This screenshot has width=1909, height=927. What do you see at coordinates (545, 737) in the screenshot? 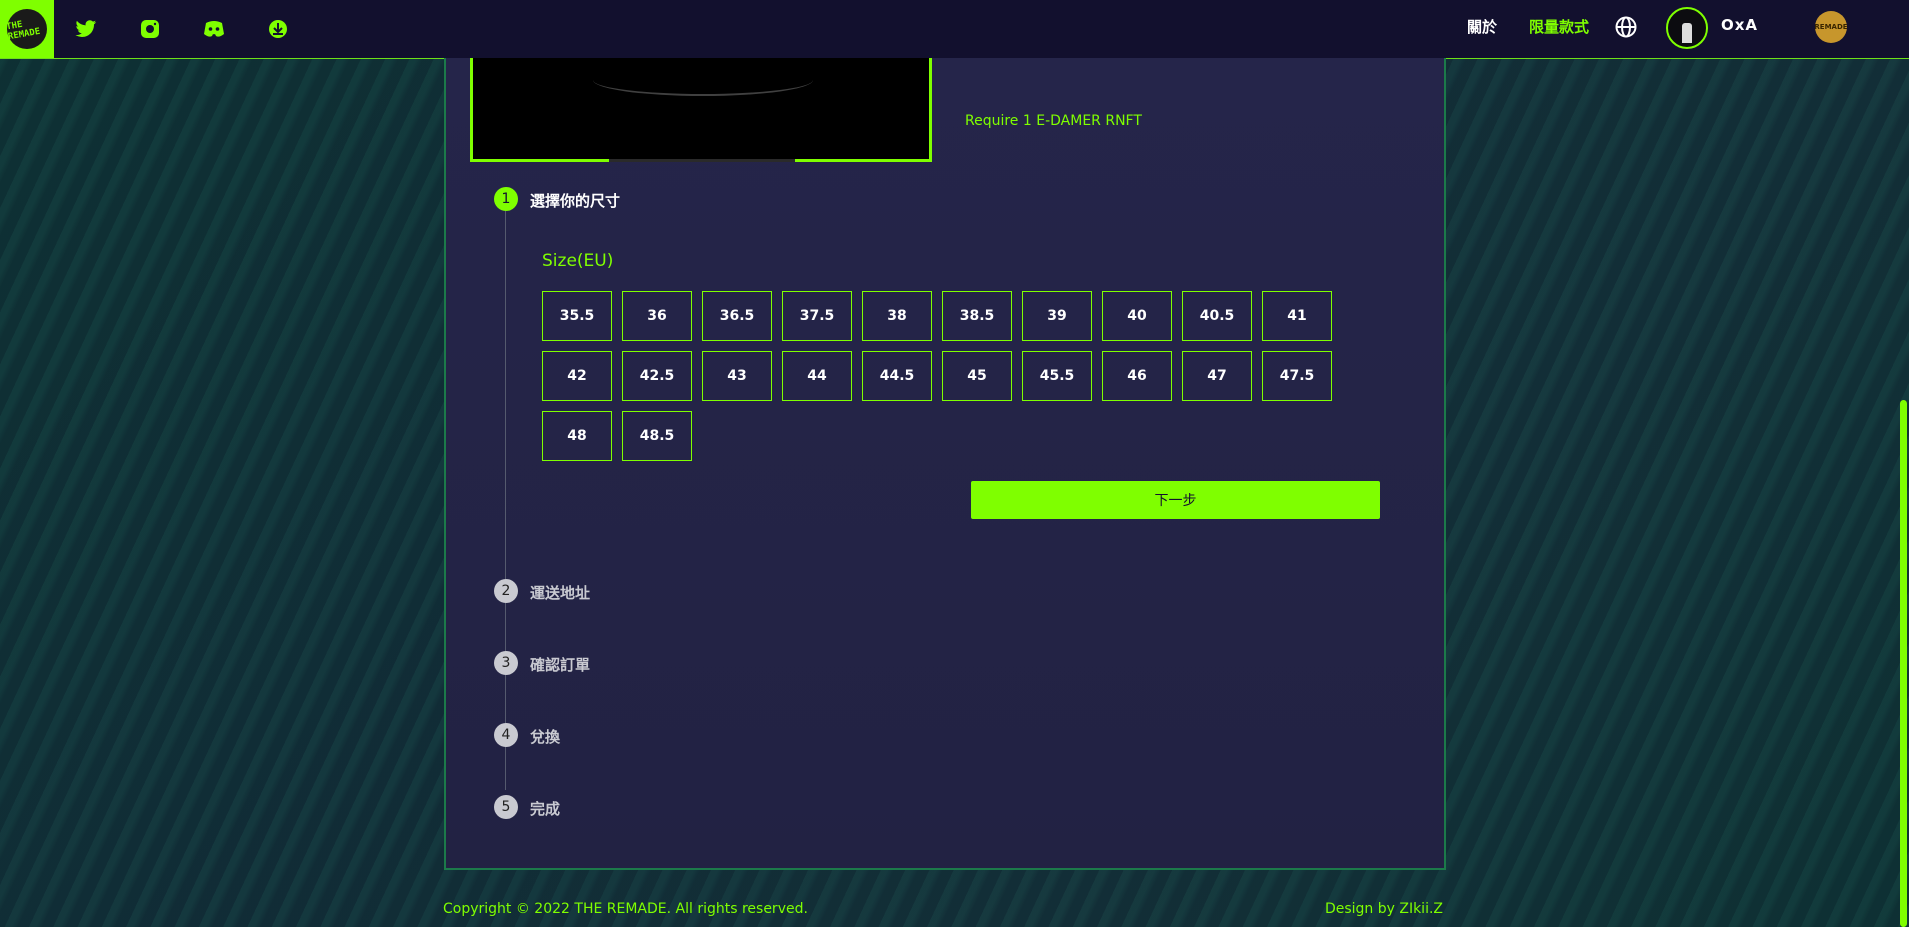
I see `step-4-label: 兌換` at bounding box center [545, 737].